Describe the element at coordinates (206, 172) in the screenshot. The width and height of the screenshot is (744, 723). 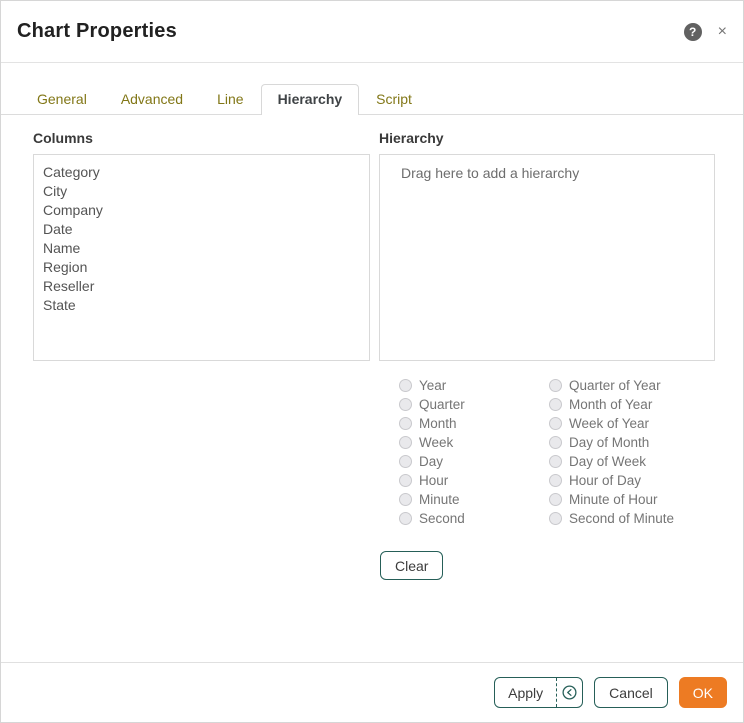
I see `column-item-category: Category` at that location.